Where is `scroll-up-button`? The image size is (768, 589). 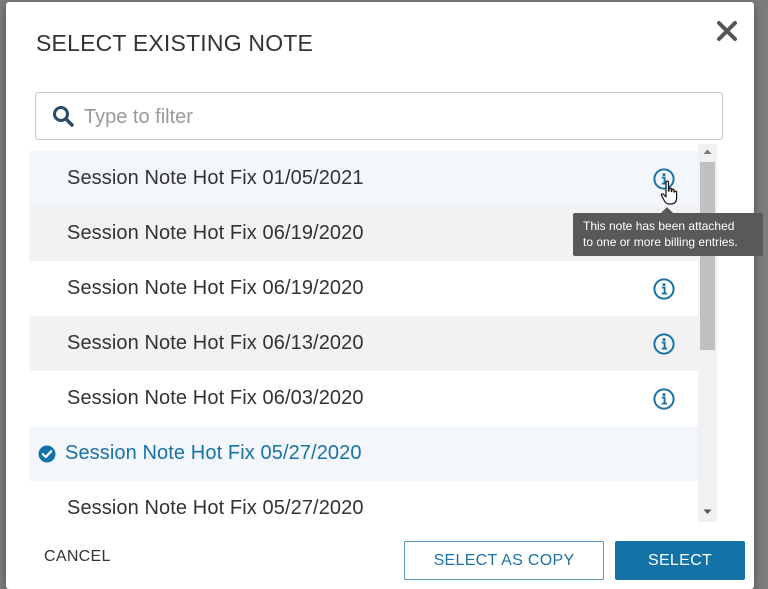
scroll-up-button is located at coordinates (707, 152).